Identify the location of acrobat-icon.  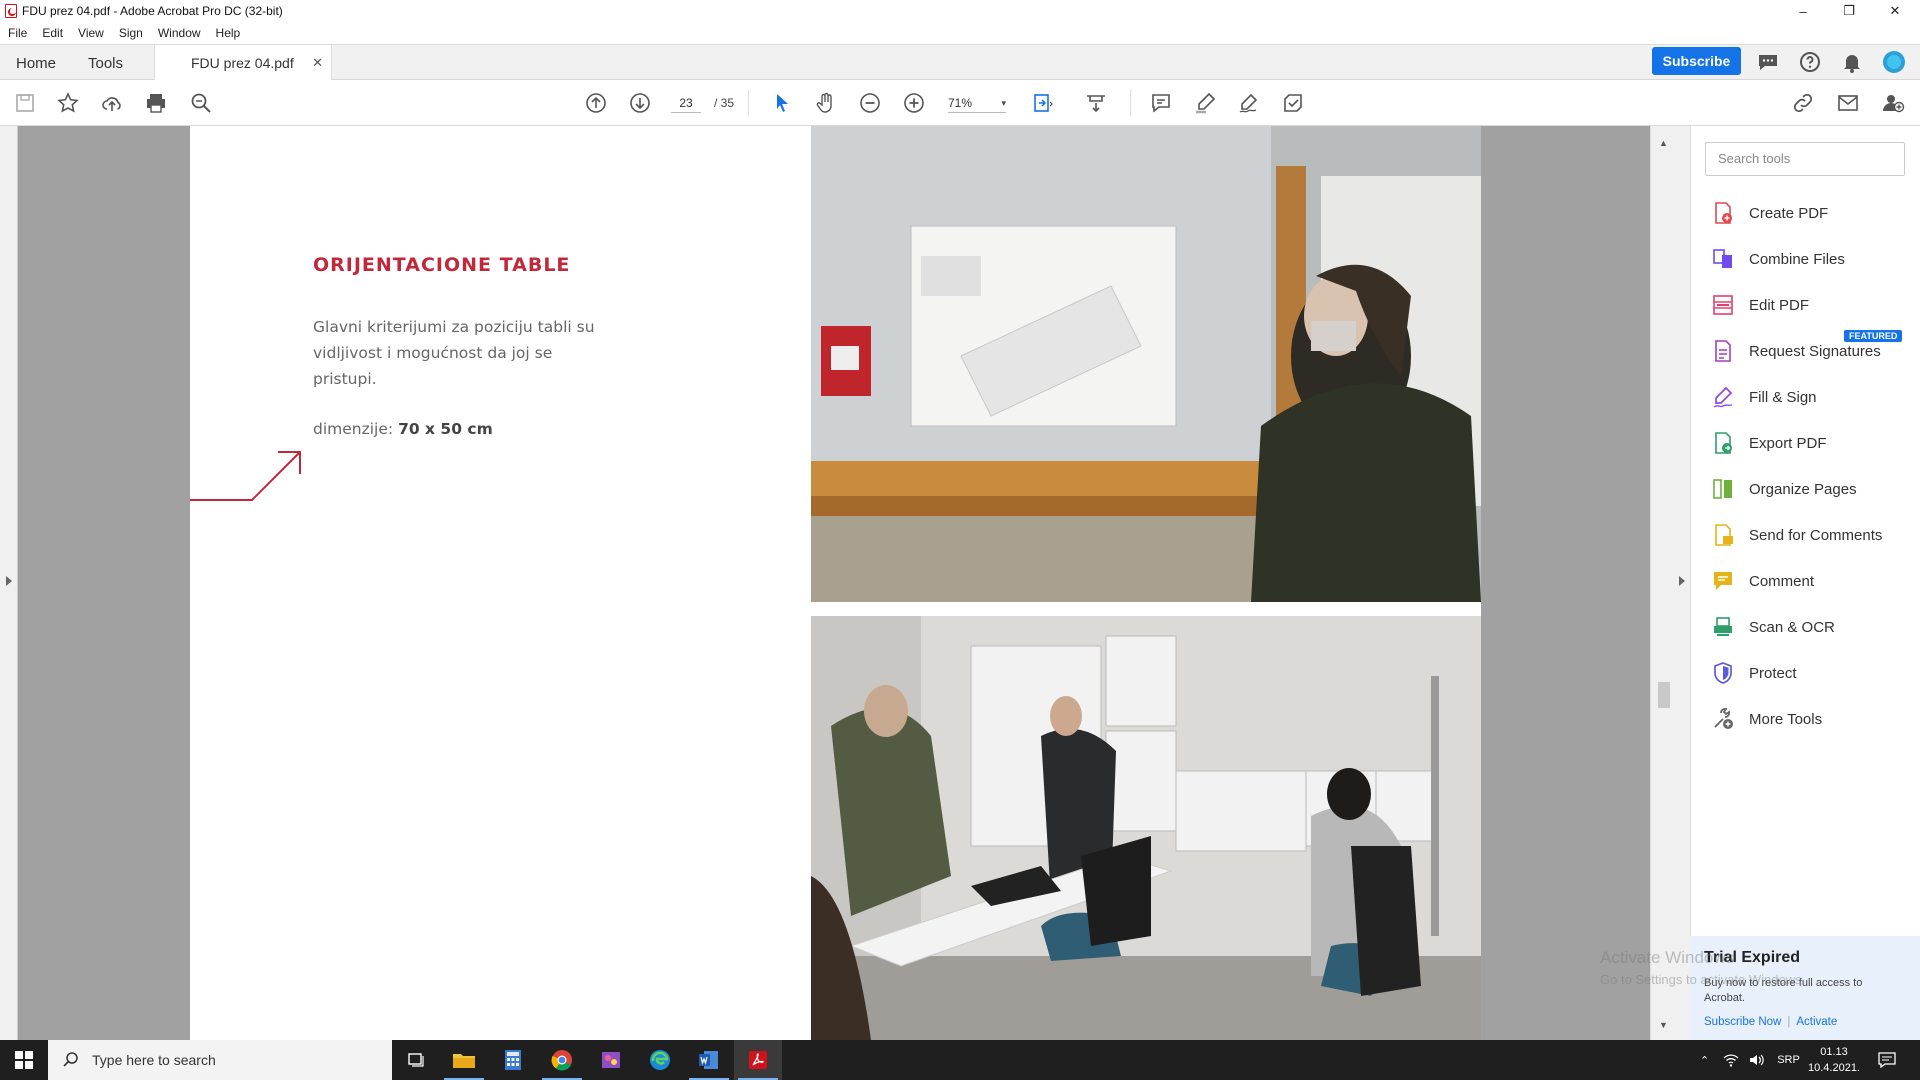
(758, 1060).